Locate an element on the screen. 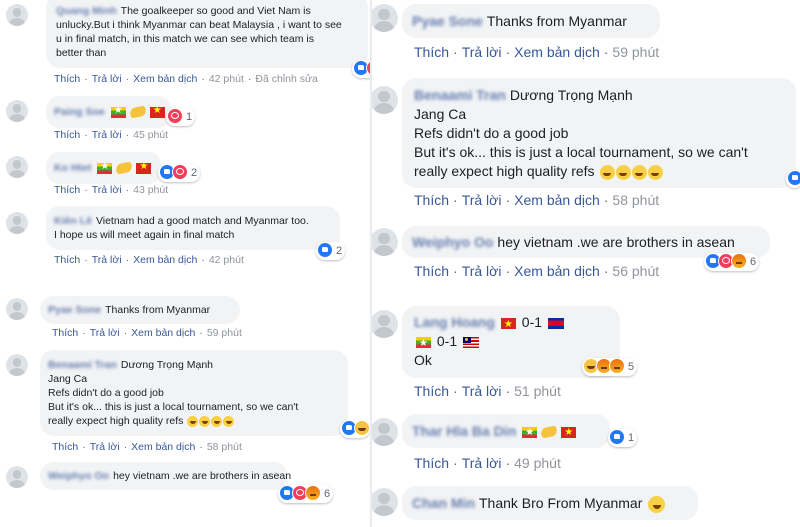 This screenshot has width=800, height=527. comment-author: Quang Minh is located at coordinates (86, 11).